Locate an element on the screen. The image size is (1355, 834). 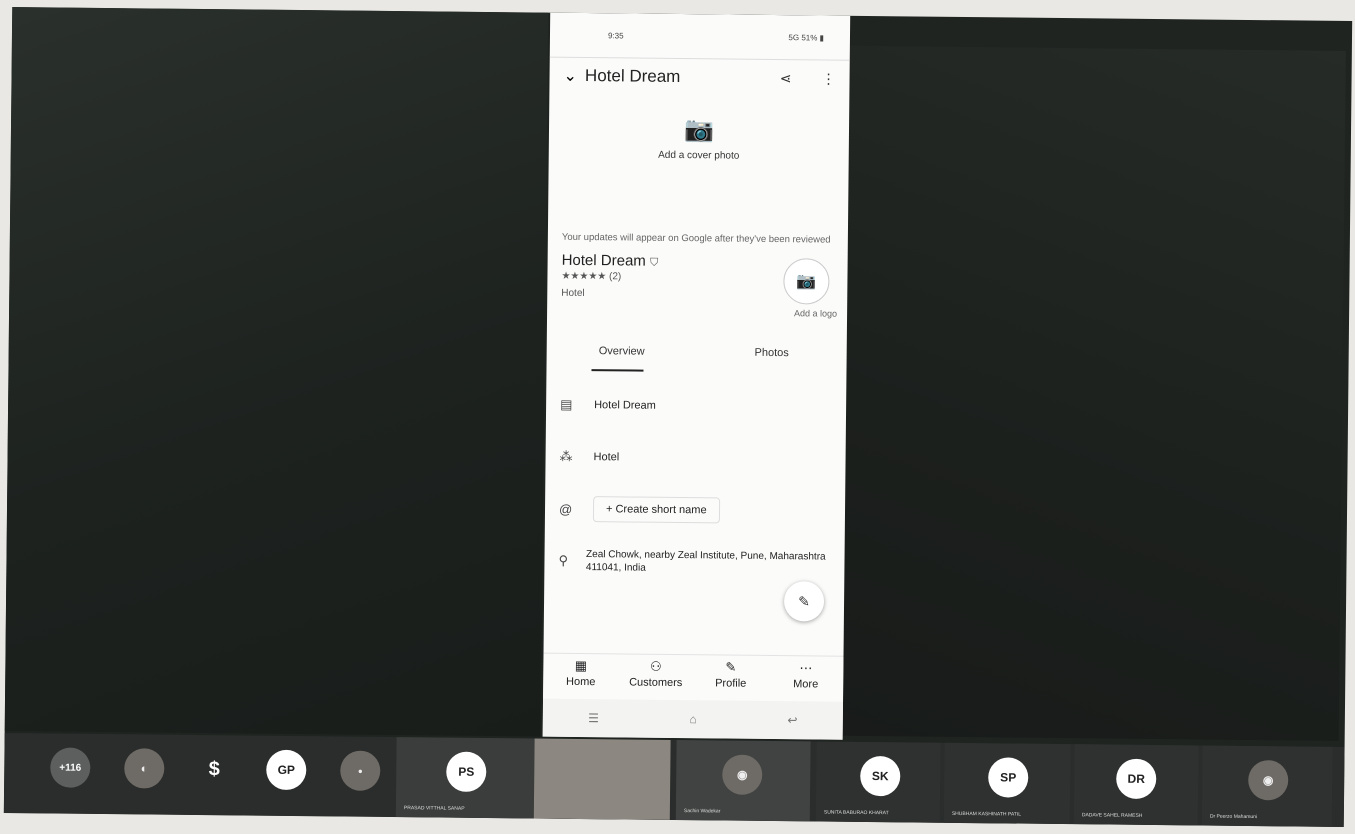
home-button-icon: ⌂ is located at coordinates (692, 719).